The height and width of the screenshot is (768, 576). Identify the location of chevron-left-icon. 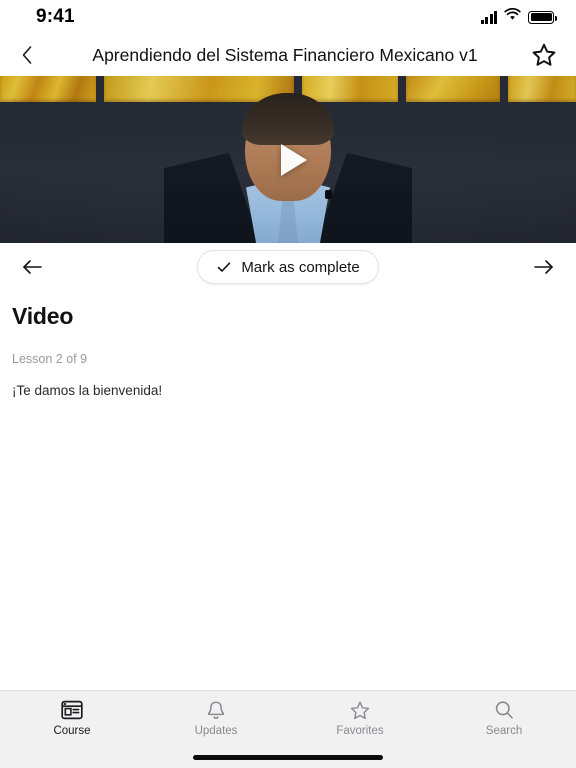
(27, 55).